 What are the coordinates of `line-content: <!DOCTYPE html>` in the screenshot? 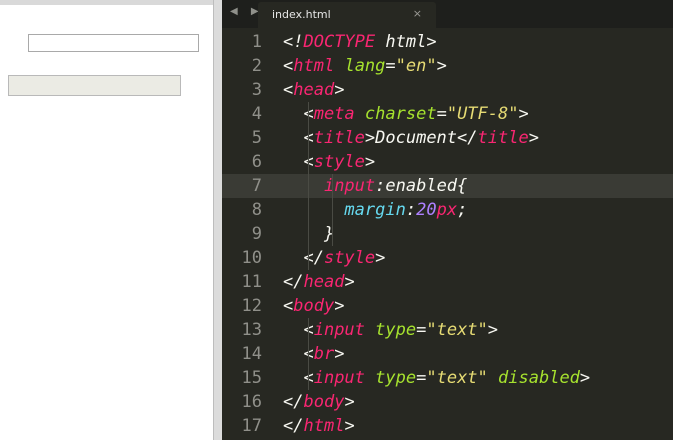 It's located at (360, 42).